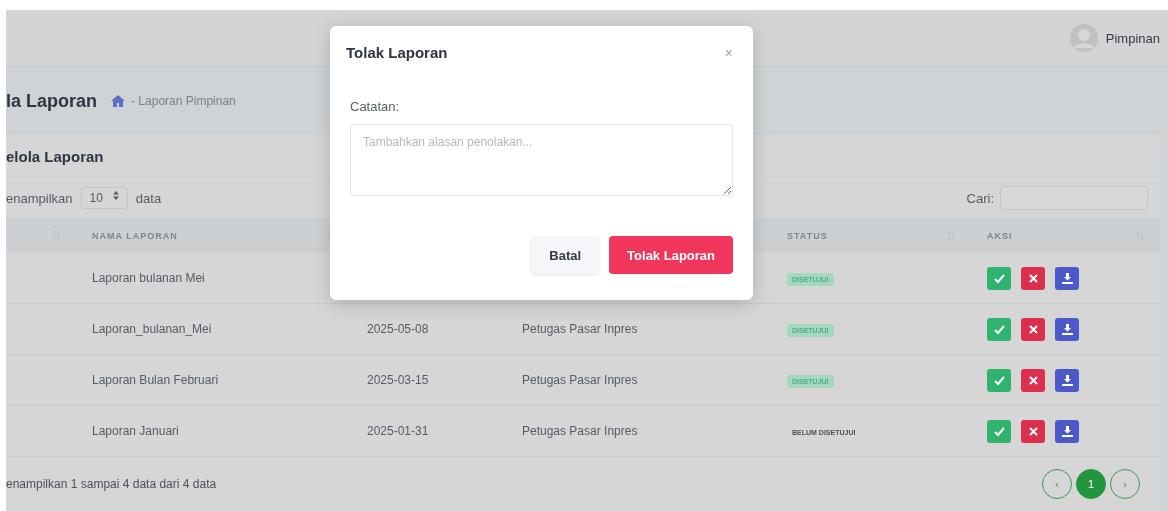  What do you see at coordinates (397, 52) in the screenshot?
I see `modal-title: Tolak Laporan` at bounding box center [397, 52].